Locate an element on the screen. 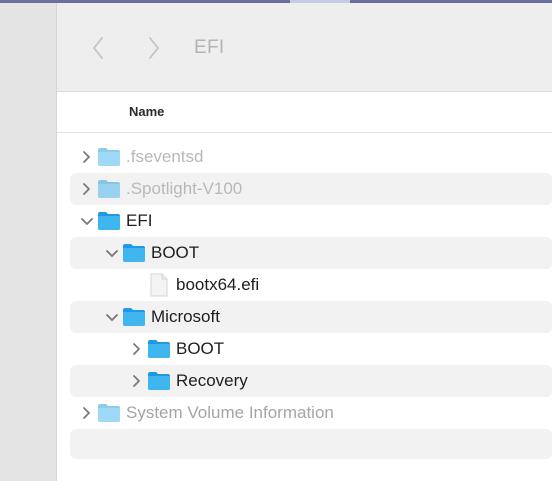  list-item: System Volume Information is located at coordinates (311, 413).